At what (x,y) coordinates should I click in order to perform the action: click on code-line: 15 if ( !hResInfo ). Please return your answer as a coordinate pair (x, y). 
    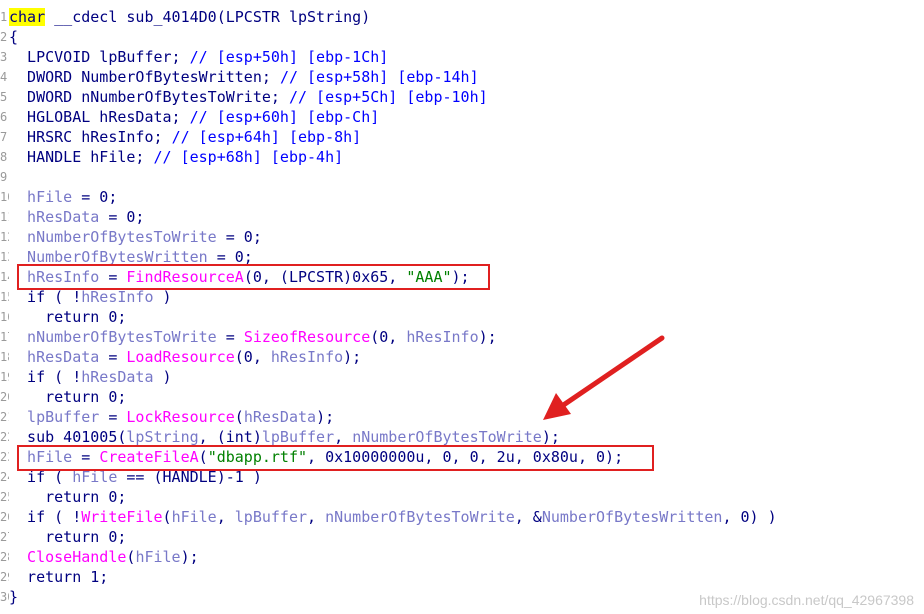
    Looking at the image, I should click on (462, 297).